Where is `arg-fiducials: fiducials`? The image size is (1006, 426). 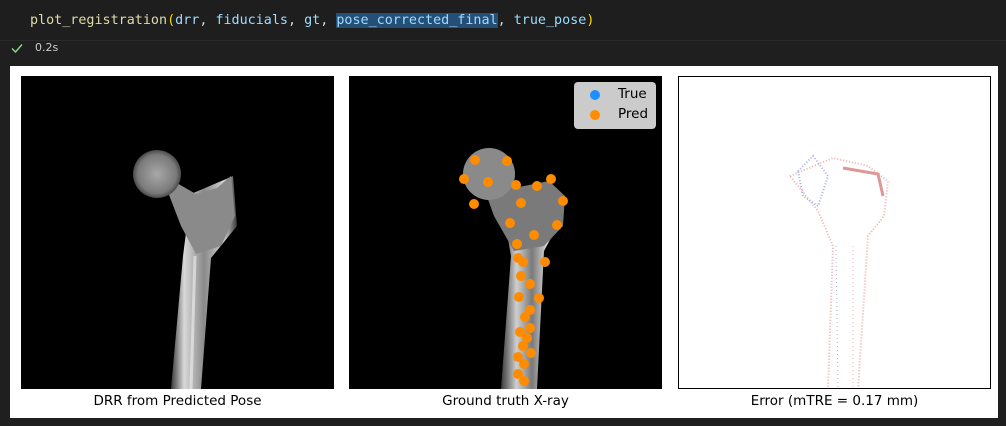
arg-fiducials: fiducials is located at coordinates (251, 20).